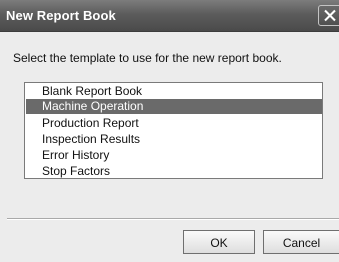 The width and height of the screenshot is (339, 262). I want to click on close-button, so click(328, 15).